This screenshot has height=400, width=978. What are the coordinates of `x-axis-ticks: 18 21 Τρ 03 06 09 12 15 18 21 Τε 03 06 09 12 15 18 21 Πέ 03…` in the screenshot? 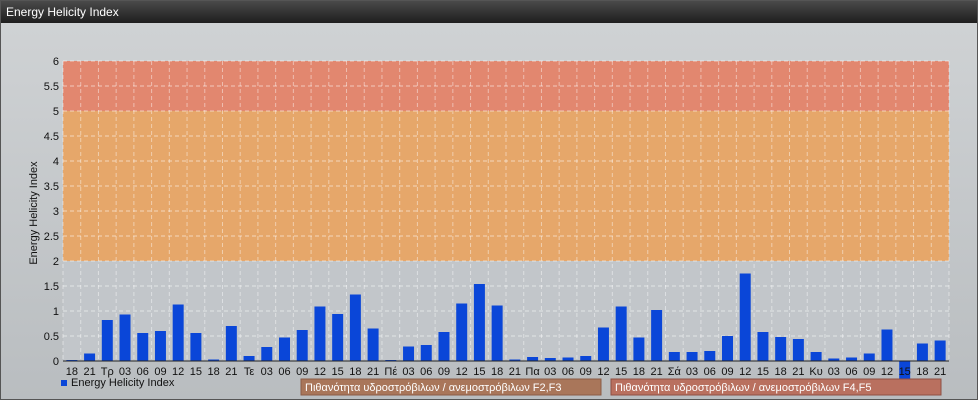 It's located at (506, 372).